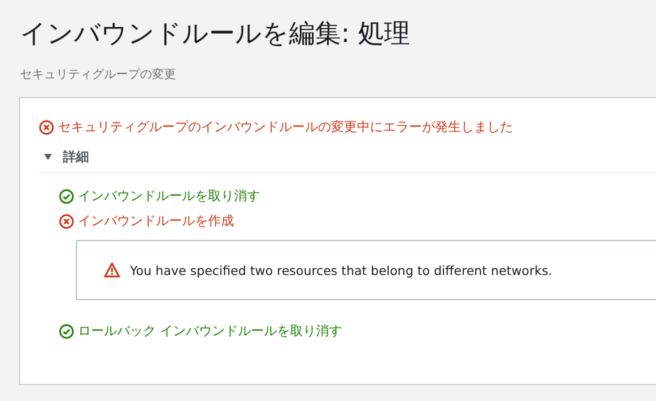  What do you see at coordinates (98, 74) in the screenshot?
I see `page-subtitle: セキュリティグループの変更` at bounding box center [98, 74].